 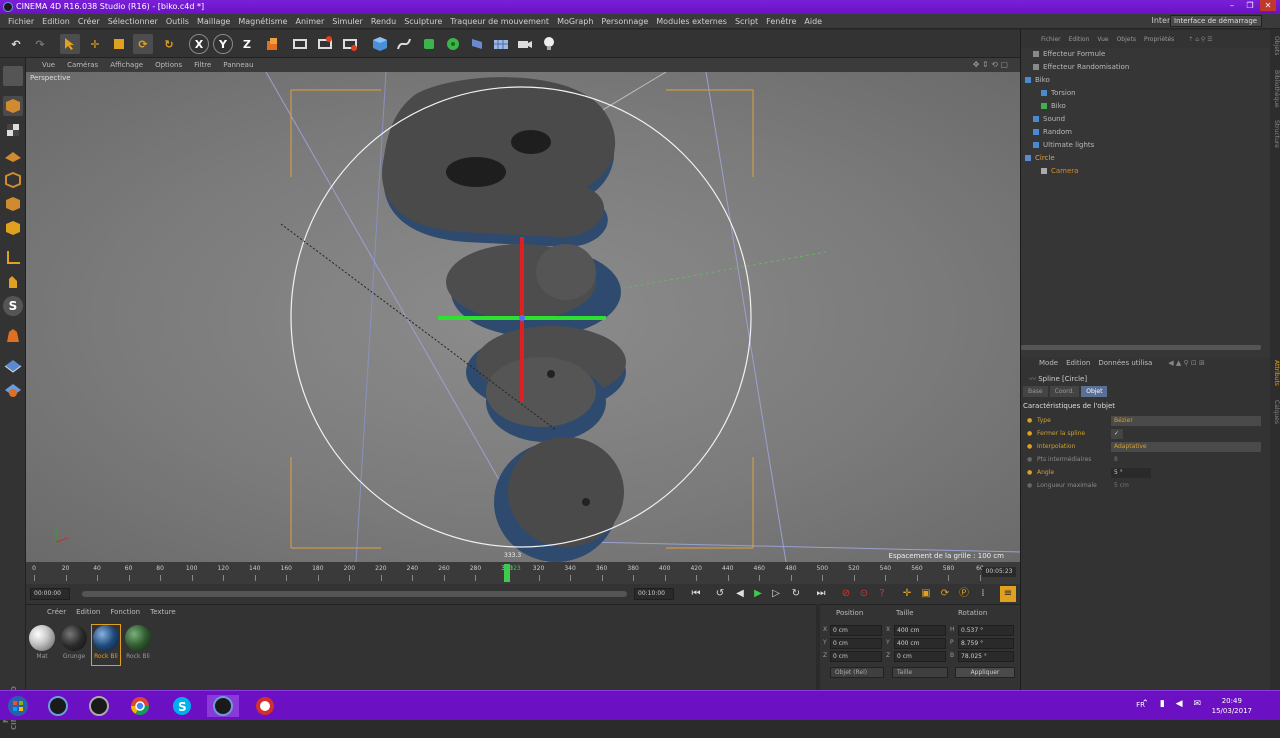 I want to click on type-select: Bézier, so click(x=1186, y=421).